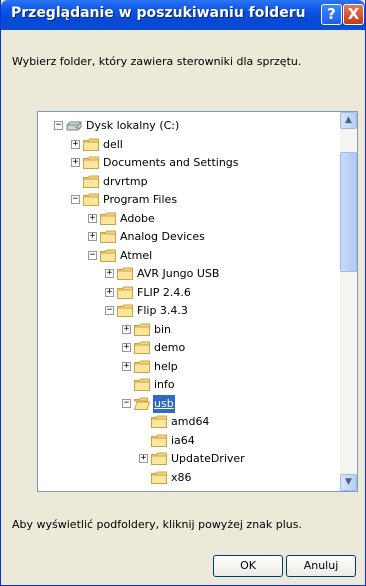 The height and width of the screenshot is (586, 366). What do you see at coordinates (158, 13) in the screenshot?
I see `dialog-title: Przeglądanie w poszukiwaniu folderu` at bounding box center [158, 13].